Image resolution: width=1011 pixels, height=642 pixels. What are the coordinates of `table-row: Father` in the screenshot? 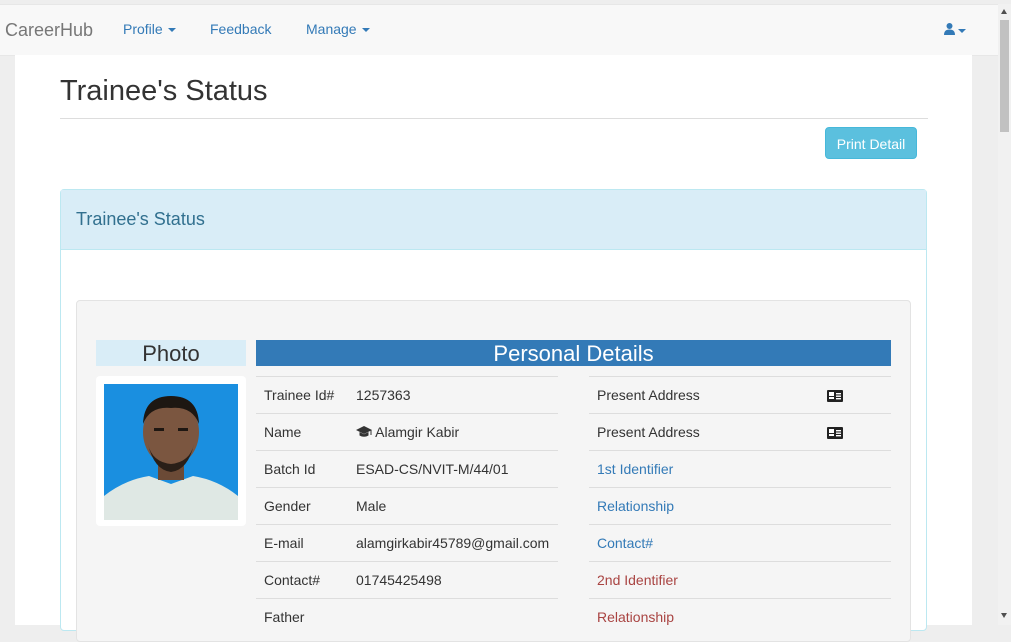 It's located at (407, 616).